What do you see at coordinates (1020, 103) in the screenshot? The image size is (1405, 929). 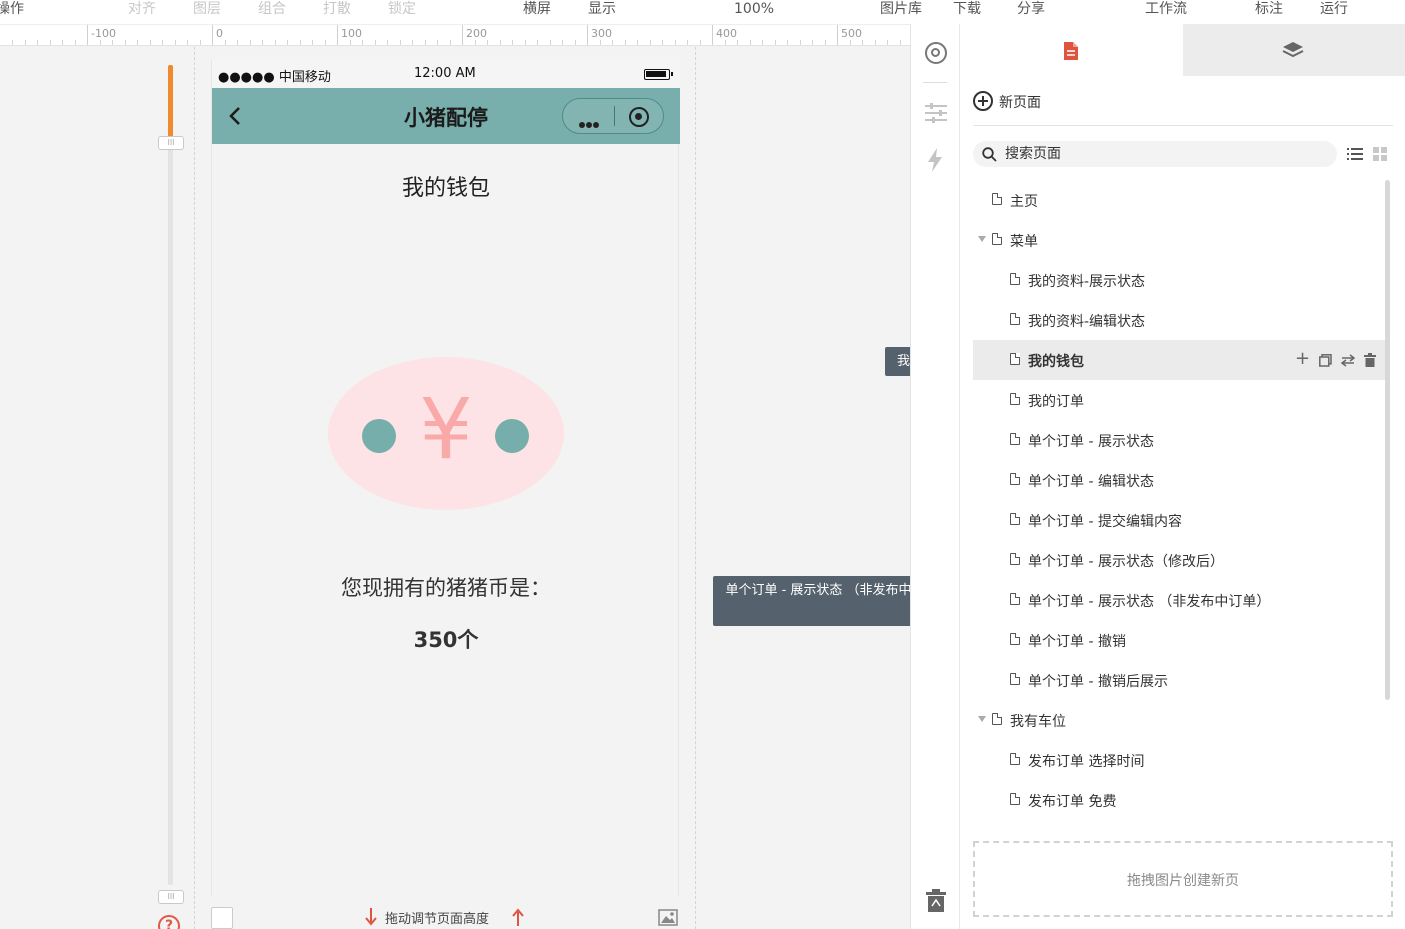 I see `new-page-label: 新页面` at bounding box center [1020, 103].